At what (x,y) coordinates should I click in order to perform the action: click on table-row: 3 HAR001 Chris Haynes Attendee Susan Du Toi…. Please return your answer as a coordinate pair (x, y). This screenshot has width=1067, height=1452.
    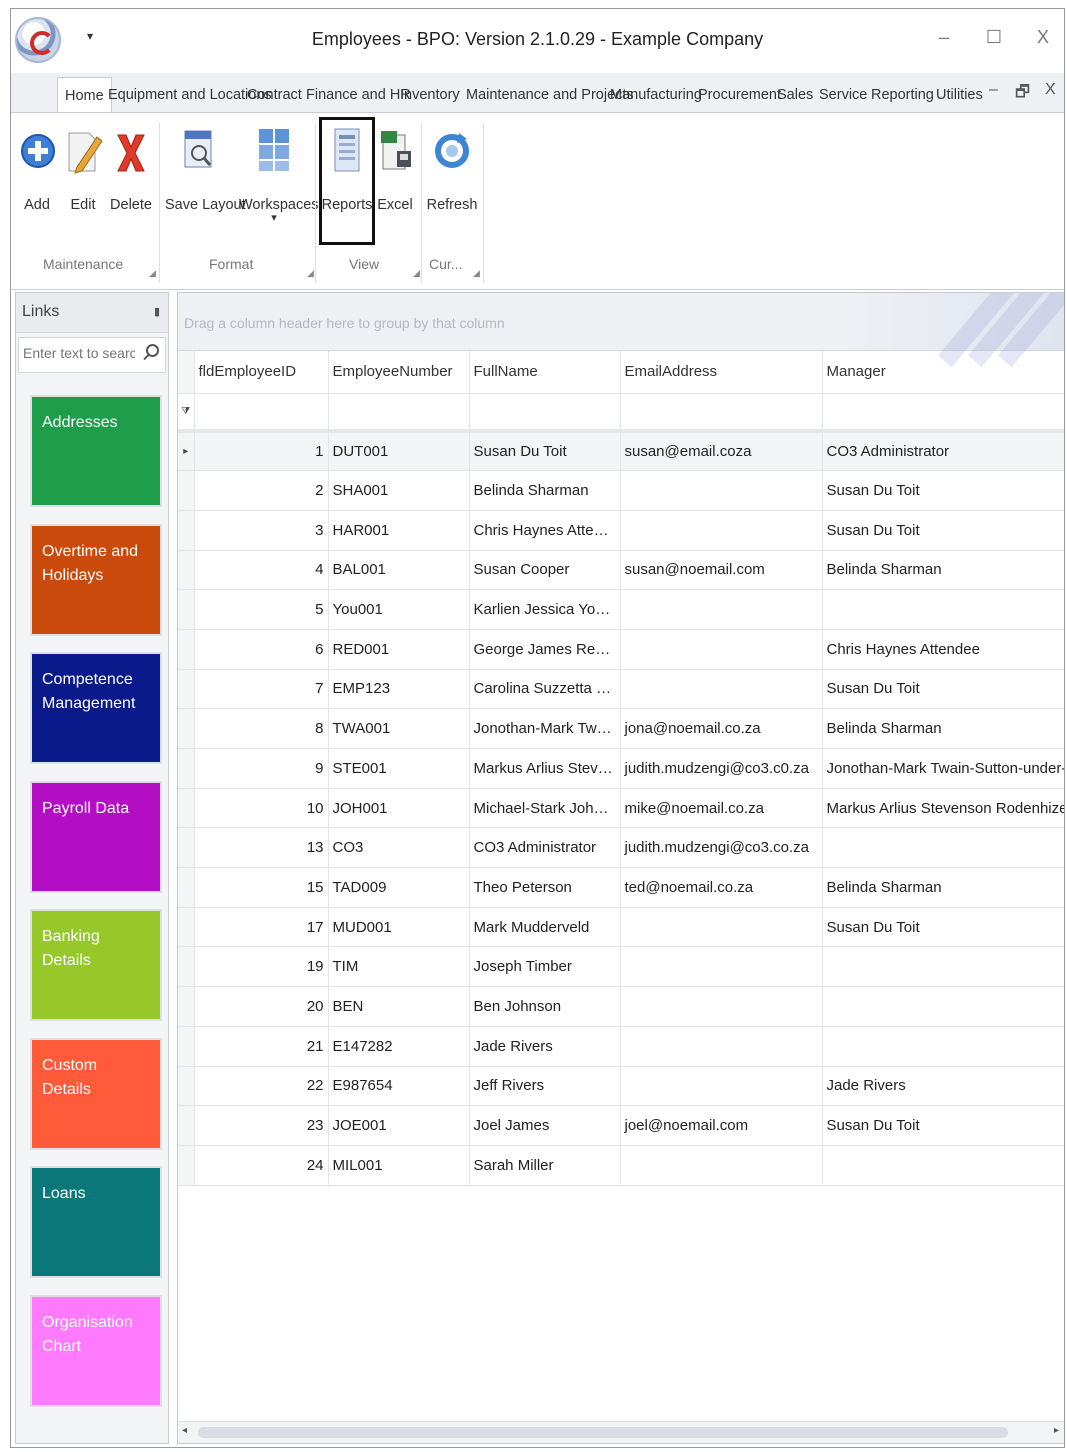
    Looking at the image, I should click on (621, 530).